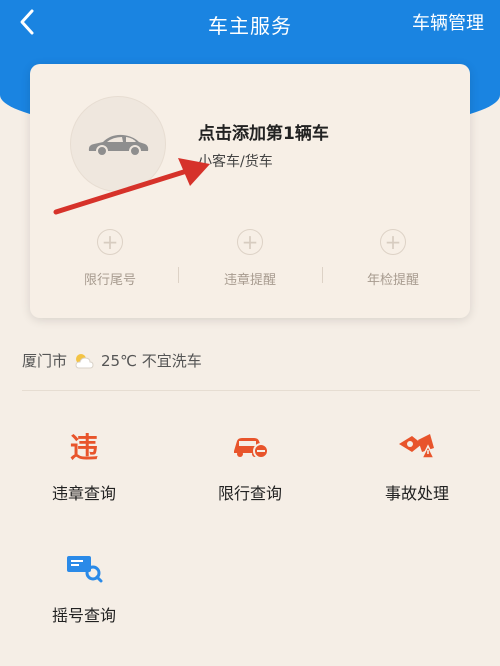  I want to click on service-label: 限行查询, so click(249, 493).